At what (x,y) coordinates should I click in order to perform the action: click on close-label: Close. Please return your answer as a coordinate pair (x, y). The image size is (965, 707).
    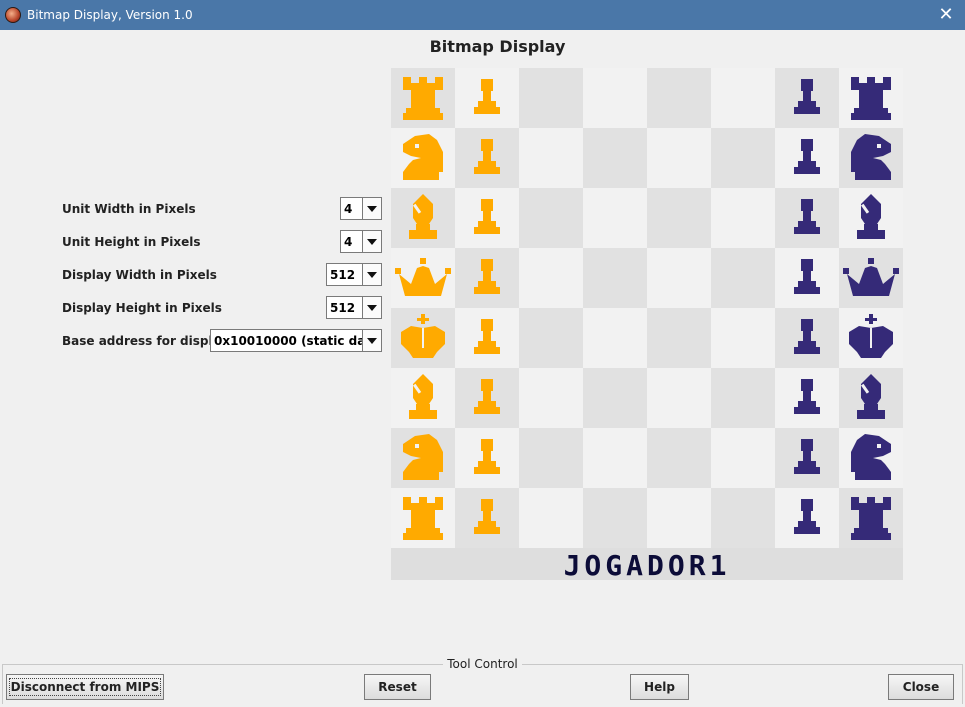
    Looking at the image, I should click on (921, 687).